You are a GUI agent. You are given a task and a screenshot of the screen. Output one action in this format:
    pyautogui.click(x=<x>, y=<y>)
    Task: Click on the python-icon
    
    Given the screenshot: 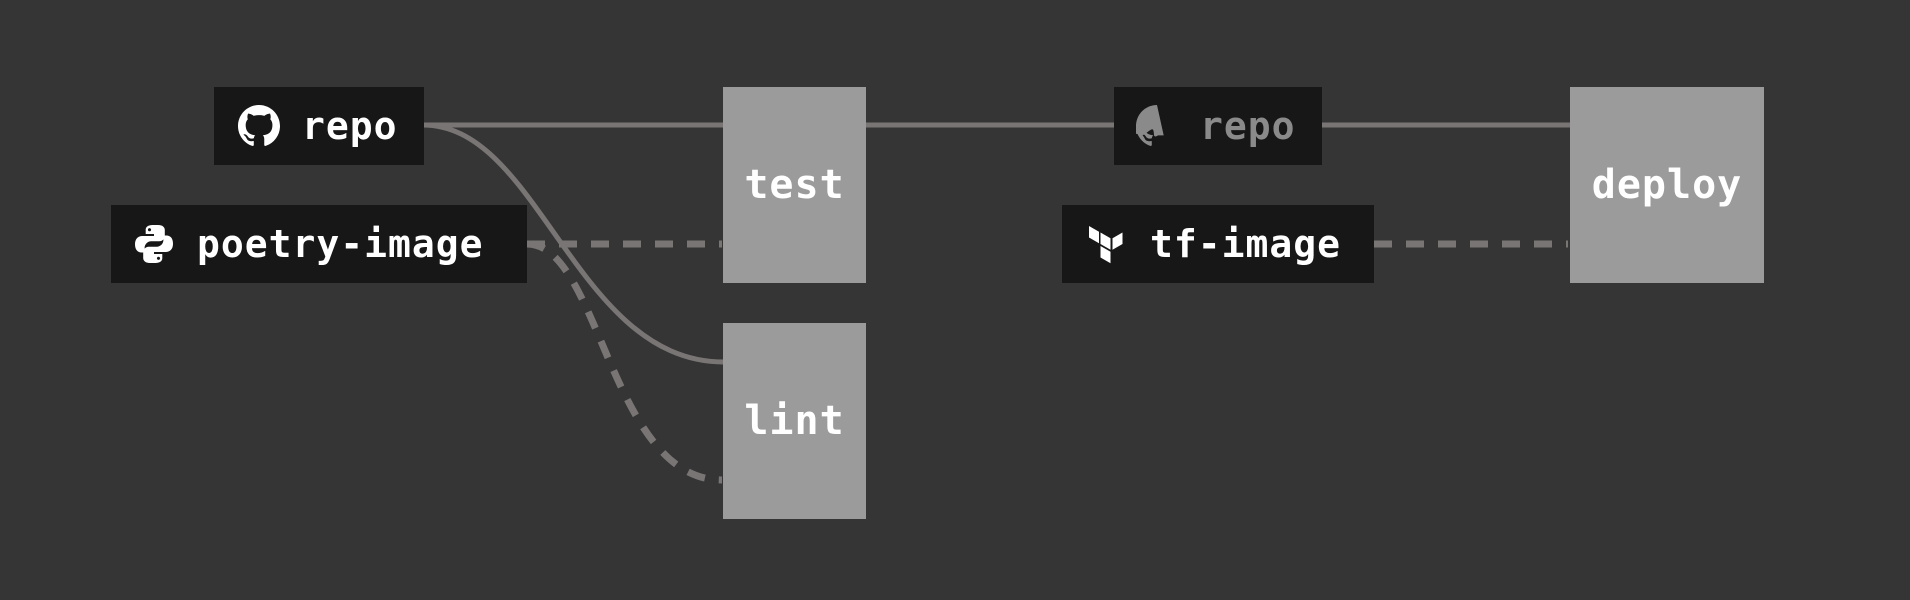 What is the action you would take?
    pyautogui.click(x=154, y=244)
    